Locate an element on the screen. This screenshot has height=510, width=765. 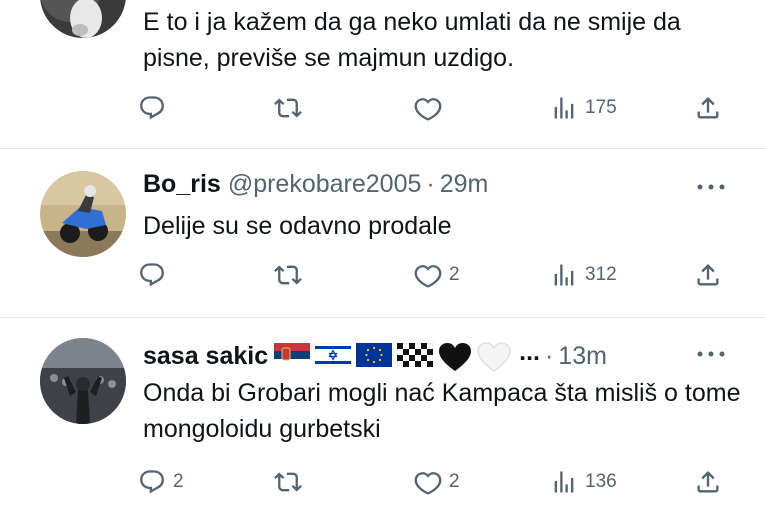
views-button: 136 is located at coordinates (583, 482).